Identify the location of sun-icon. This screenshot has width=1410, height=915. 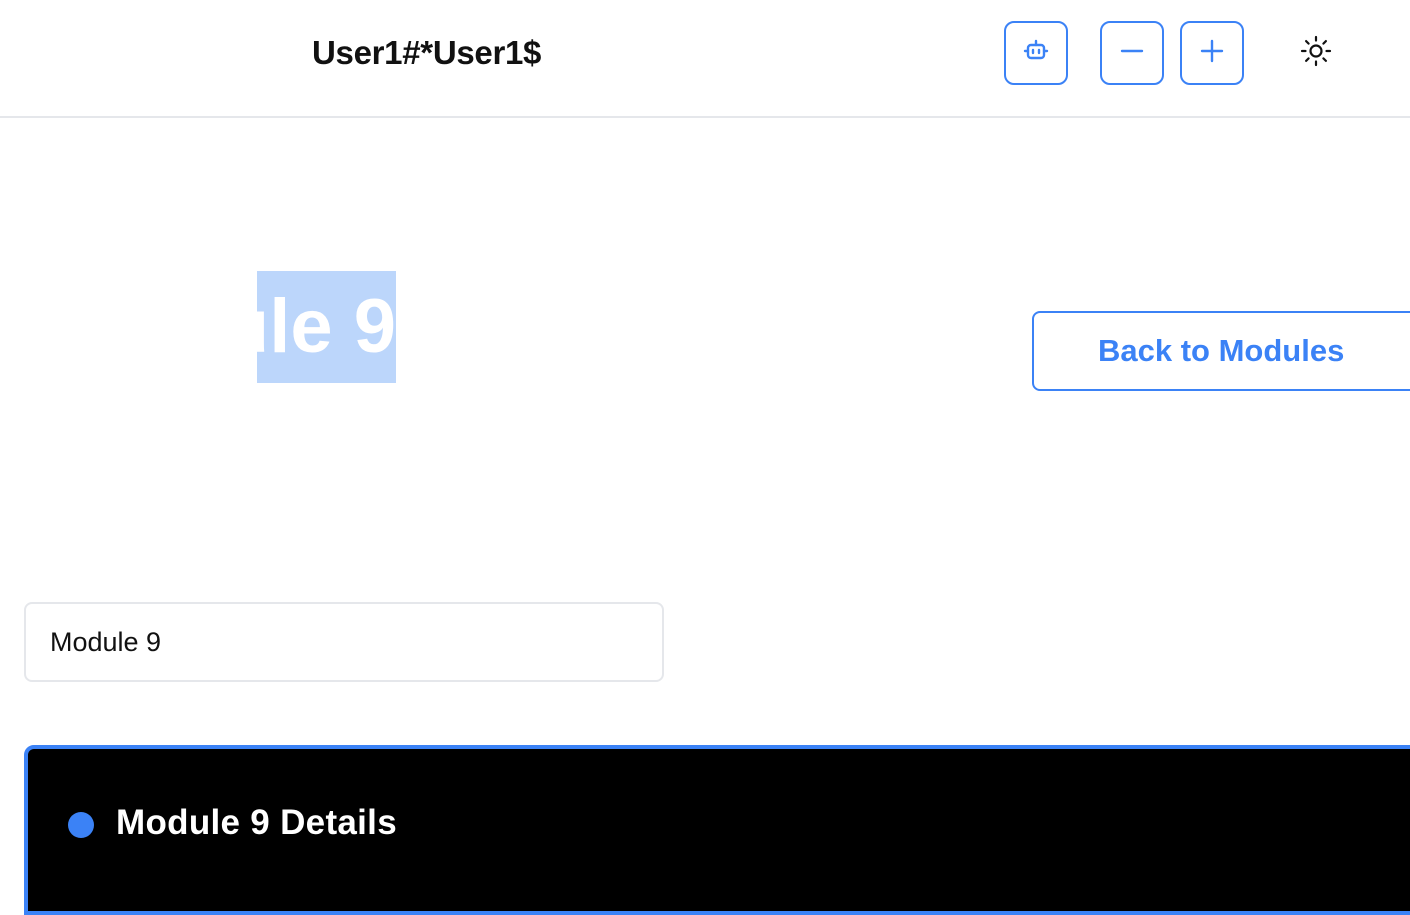
(1316, 53).